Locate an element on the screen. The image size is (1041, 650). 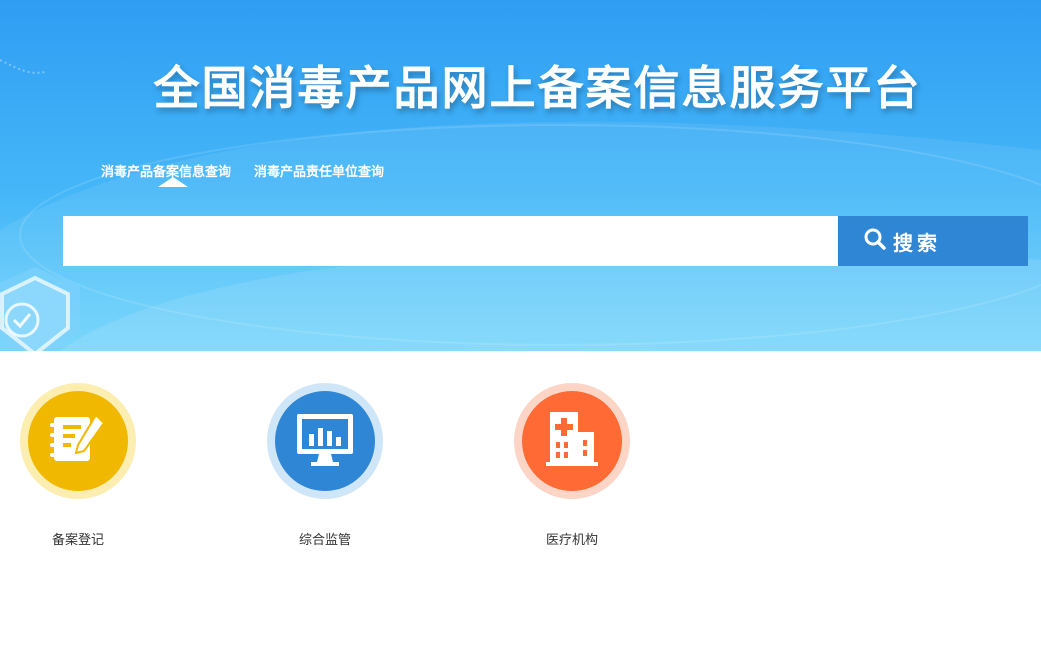
notepad-pen-icon is located at coordinates (78, 441).